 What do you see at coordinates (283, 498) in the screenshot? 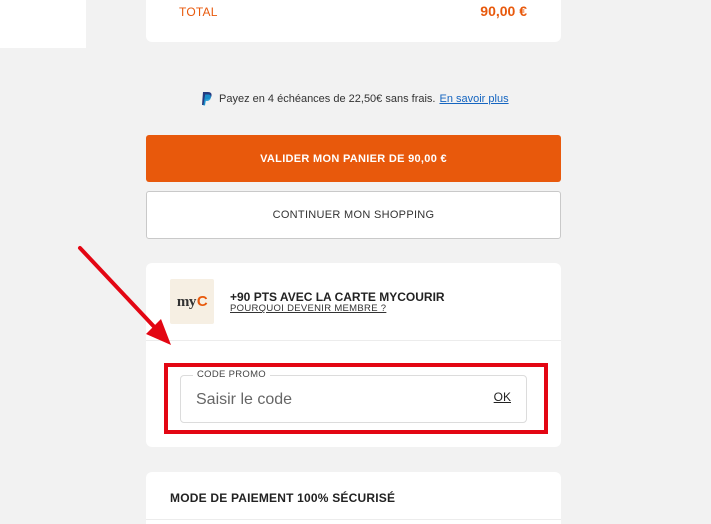
I see `payment-title: MODE DE PAIEMENT 100% SÉCURISÉ` at bounding box center [283, 498].